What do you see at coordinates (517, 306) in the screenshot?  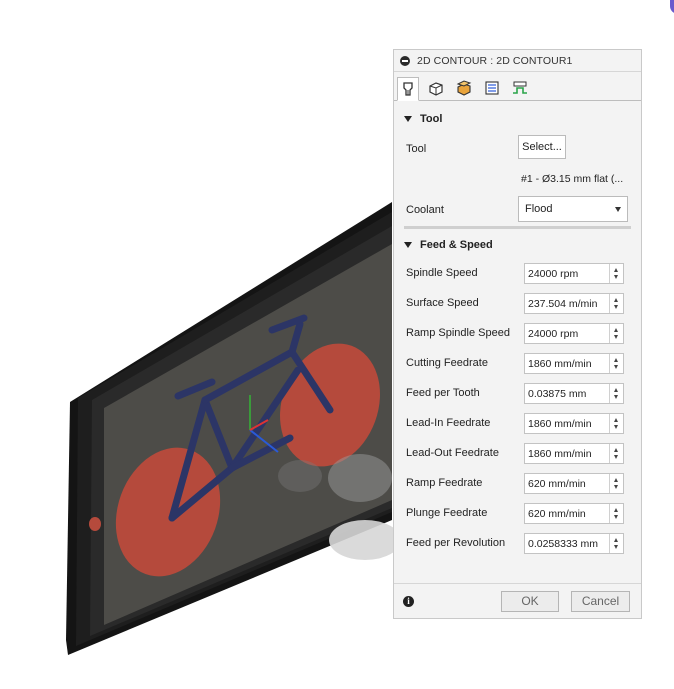 I see `field-row-surface-speed: Surface Speed 237.504 m/min` at bounding box center [517, 306].